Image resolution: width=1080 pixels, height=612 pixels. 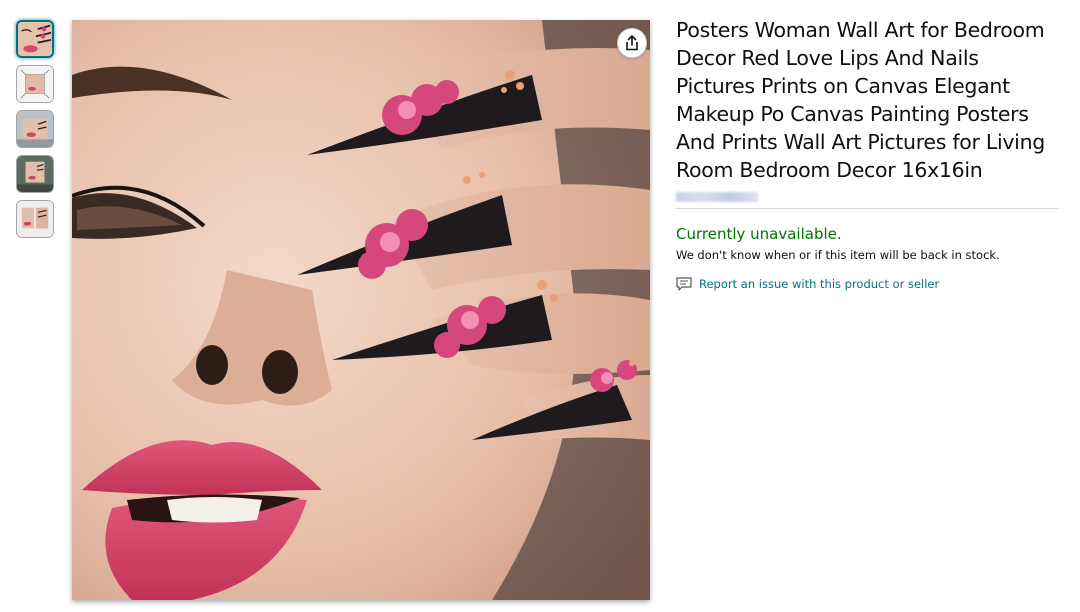 I want to click on share-icon, so click(x=632, y=43).